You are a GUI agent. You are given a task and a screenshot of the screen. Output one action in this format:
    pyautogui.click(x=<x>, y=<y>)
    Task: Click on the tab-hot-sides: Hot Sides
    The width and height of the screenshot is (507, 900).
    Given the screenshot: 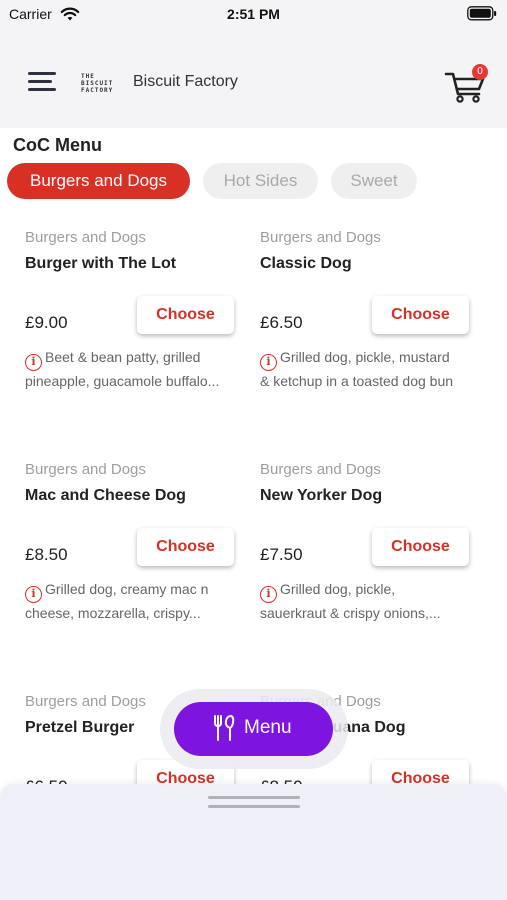 What is the action you would take?
    pyautogui.click(x=260, y=181)
    